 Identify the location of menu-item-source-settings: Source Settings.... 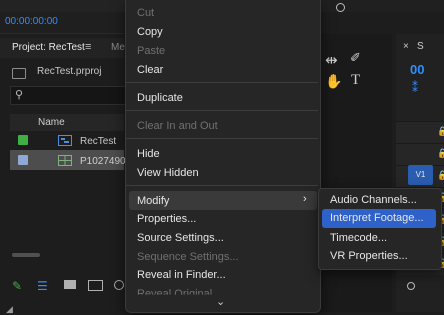
(180, 238).